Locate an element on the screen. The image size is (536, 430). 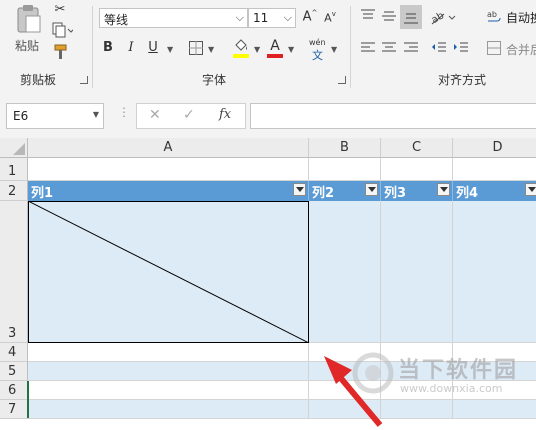
row-header-7: 7 is located at coordinates (14, 409).